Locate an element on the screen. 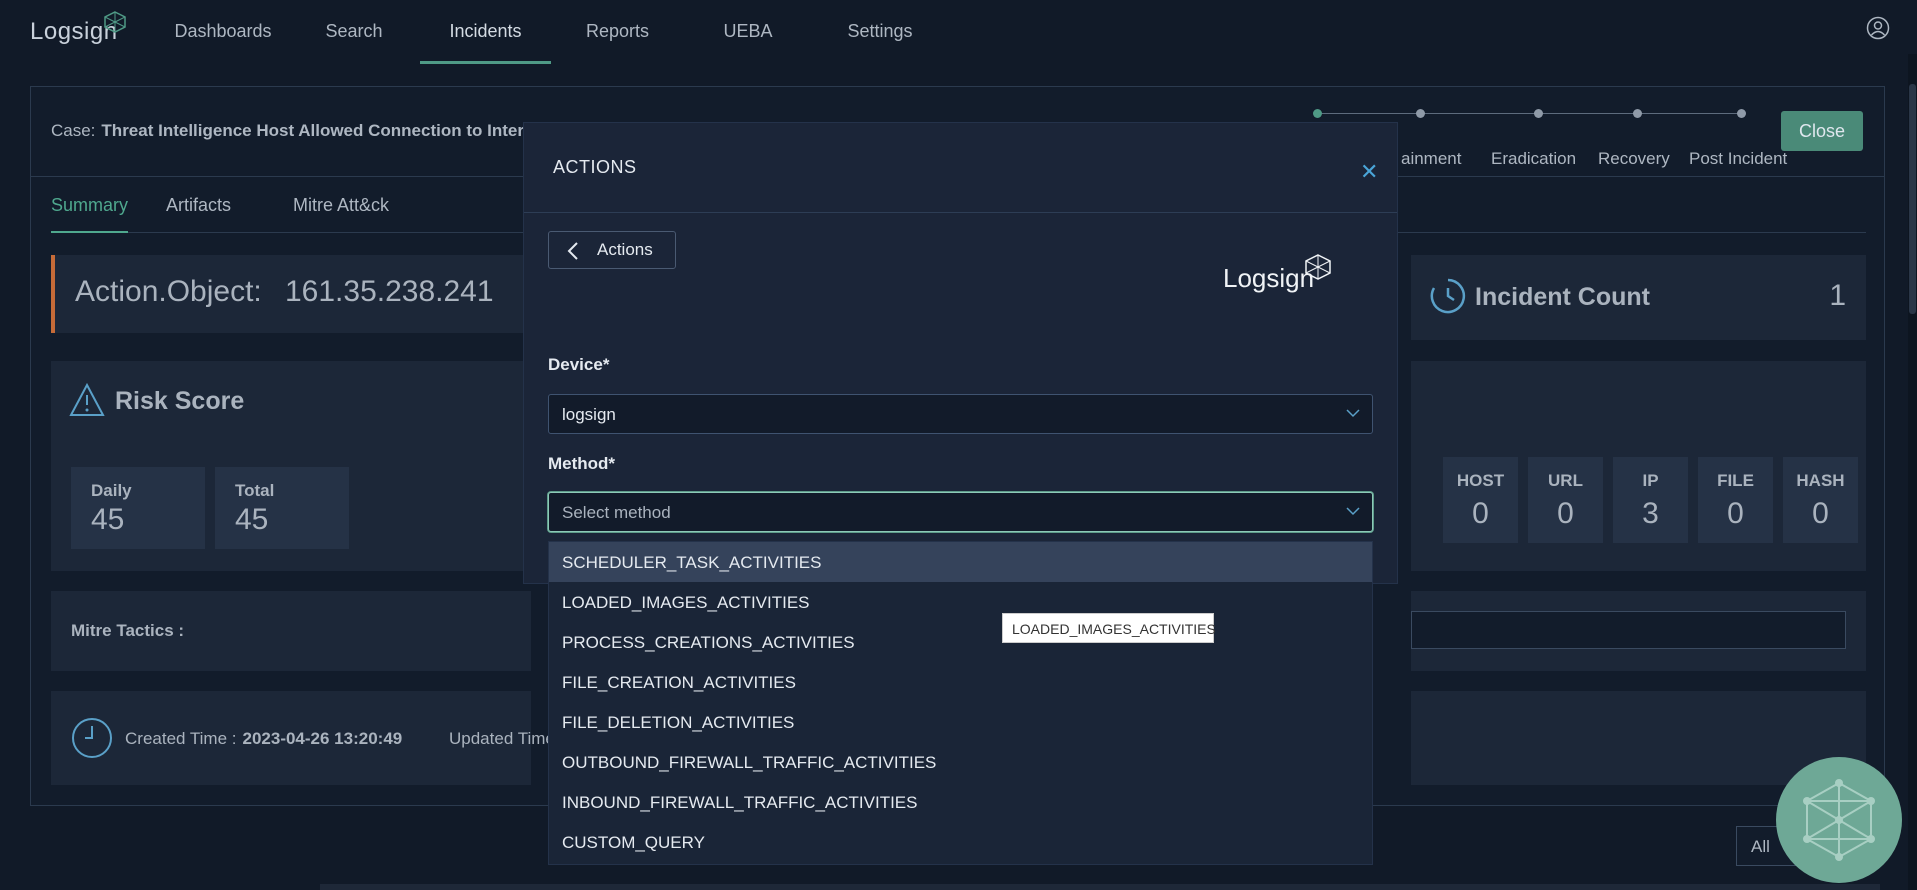 Image resolution: width=1917 pixels, height=890 pixels. modal-header: ACTIONS ✕ is located at coordinates (960, 168).